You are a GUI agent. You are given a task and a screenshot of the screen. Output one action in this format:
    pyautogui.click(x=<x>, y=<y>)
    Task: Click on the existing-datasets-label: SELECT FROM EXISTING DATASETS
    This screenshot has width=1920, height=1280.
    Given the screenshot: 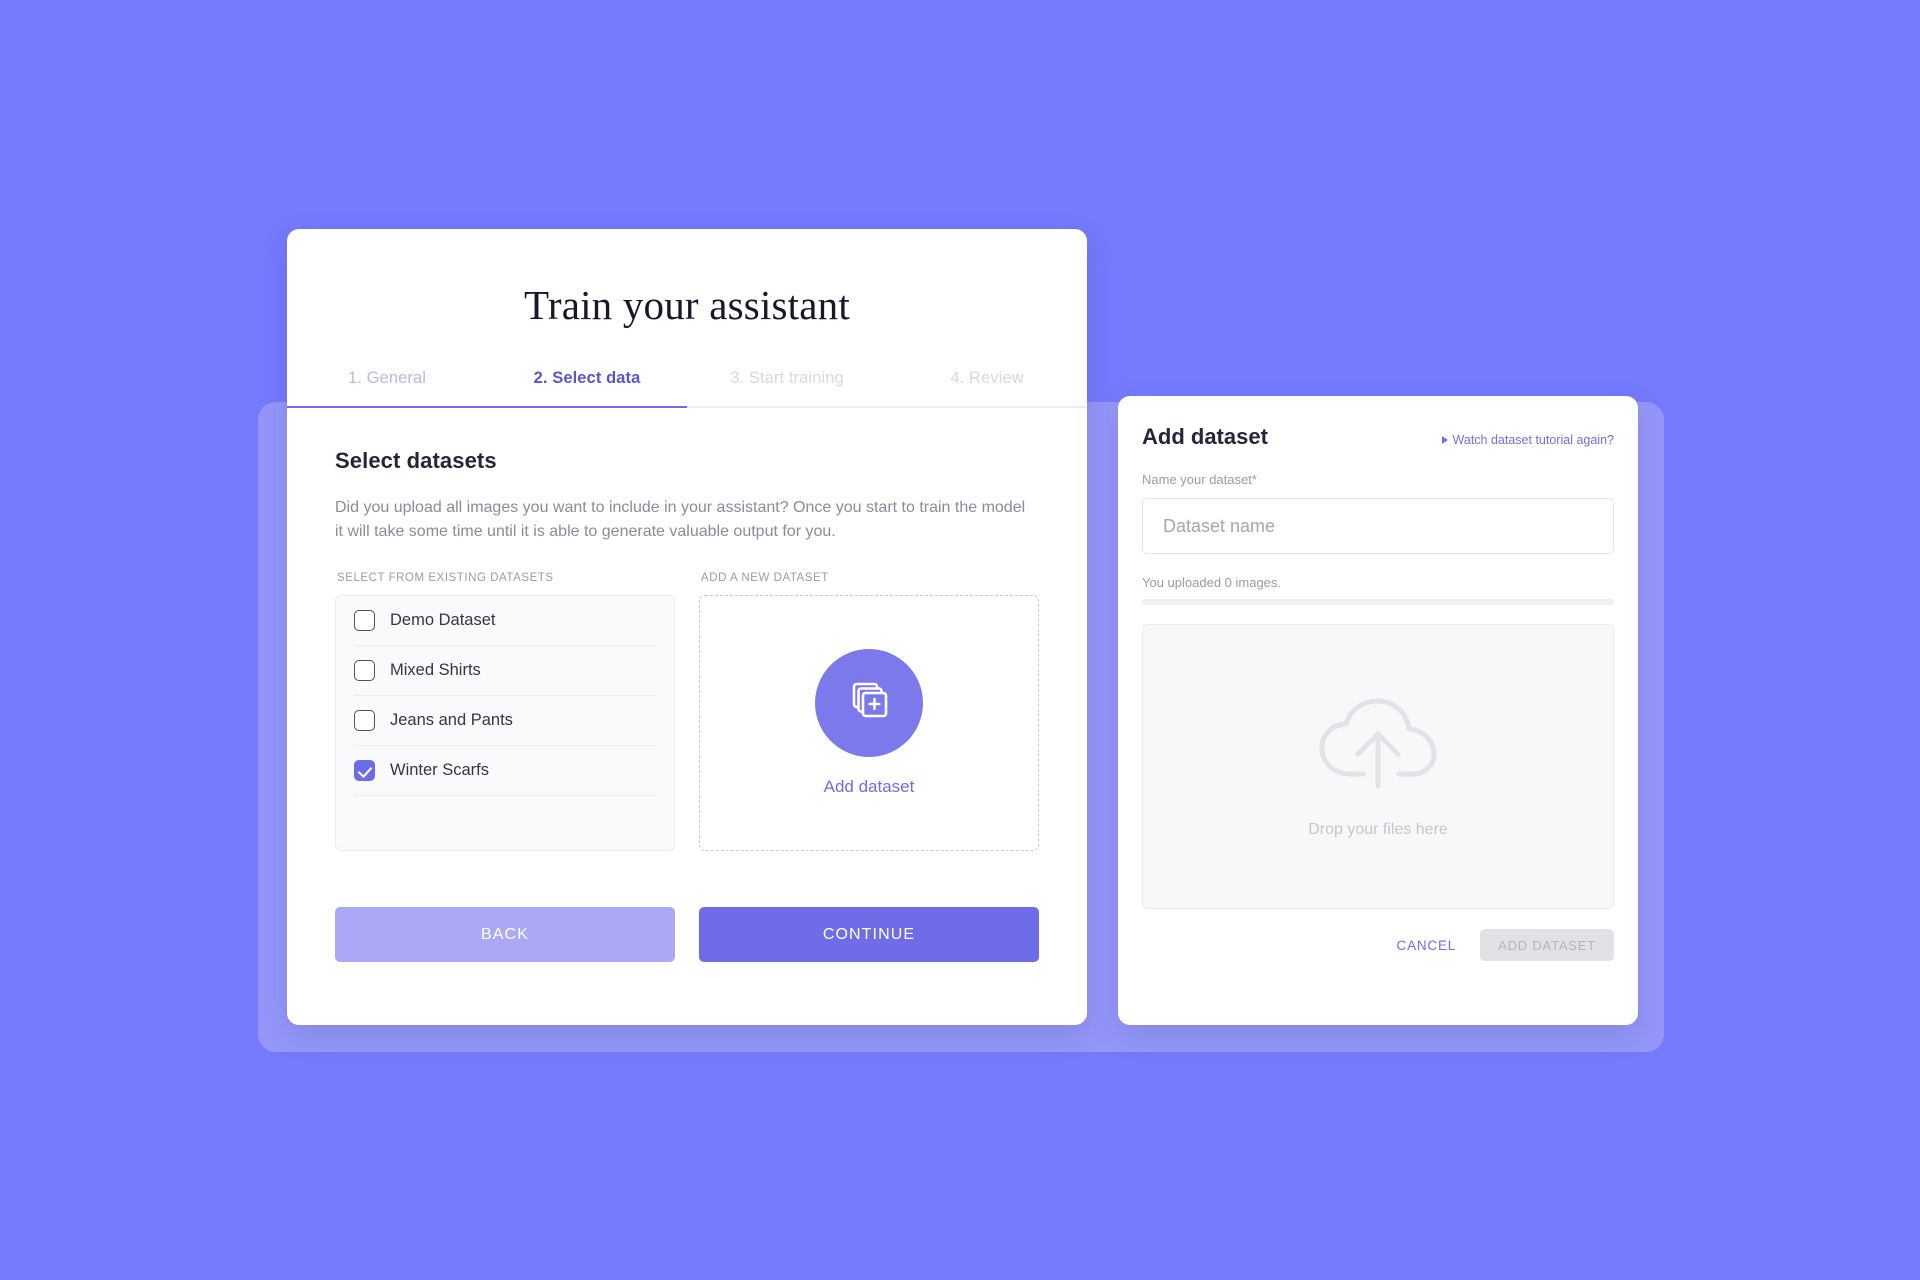 What is the action you would take?
    pyautogui.click(x=445, y=578)
    